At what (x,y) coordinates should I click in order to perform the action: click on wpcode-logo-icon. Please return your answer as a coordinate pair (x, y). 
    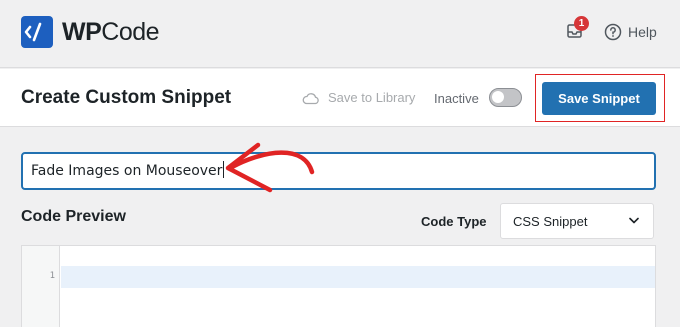
    Looking at the image, I should click on (37, 32).